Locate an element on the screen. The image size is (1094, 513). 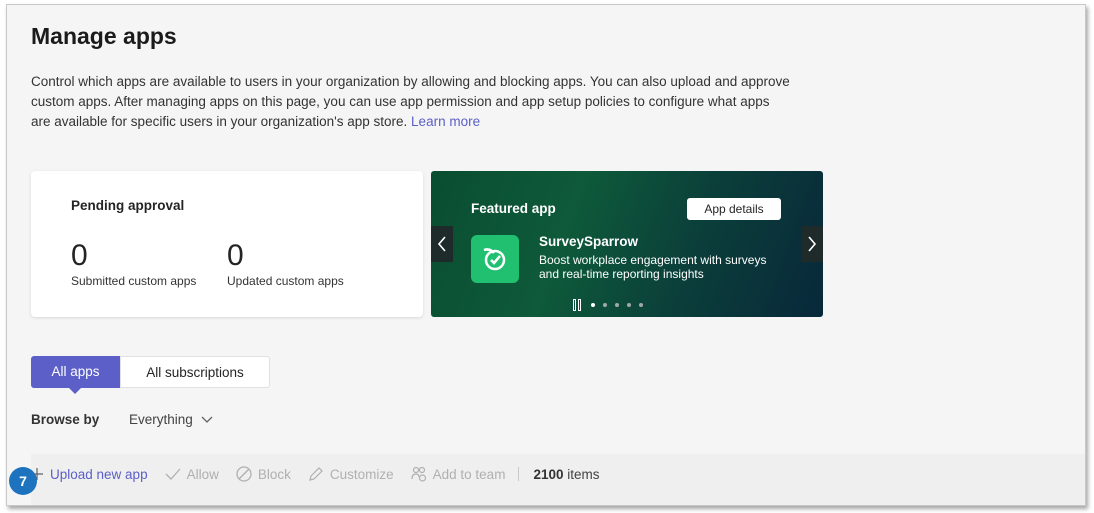
toolbar-divider is located at coordinates (519, 474).